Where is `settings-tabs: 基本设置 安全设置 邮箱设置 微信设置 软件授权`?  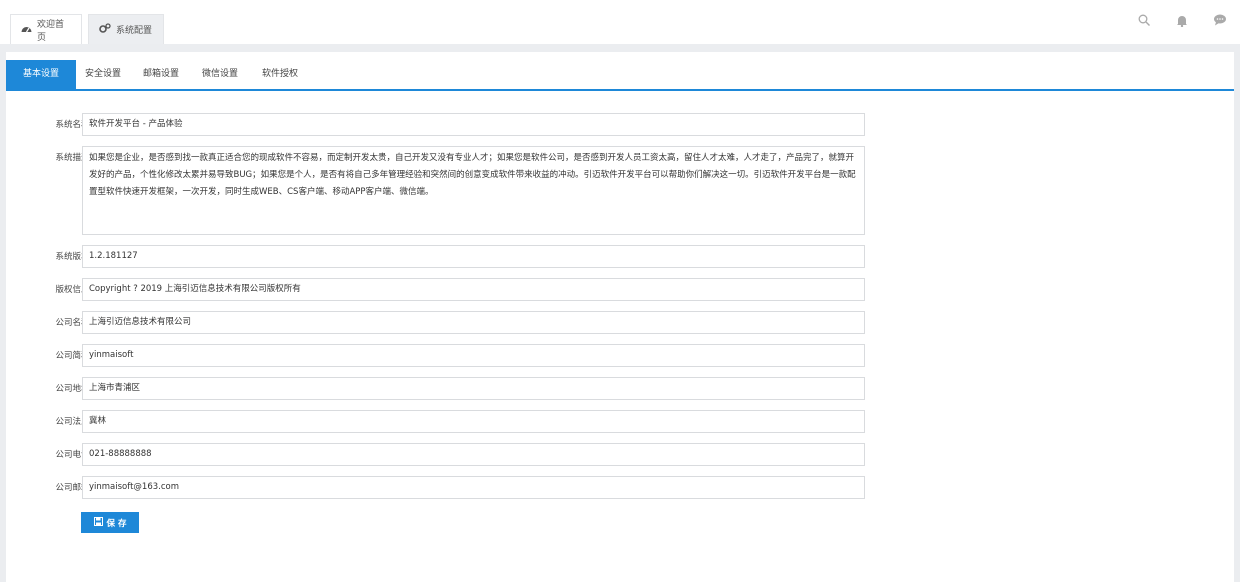
settings-tabs: 基本设置 安全设置 邮箱设置 微信设置 软件授权 is located at coordinates (620, 75).